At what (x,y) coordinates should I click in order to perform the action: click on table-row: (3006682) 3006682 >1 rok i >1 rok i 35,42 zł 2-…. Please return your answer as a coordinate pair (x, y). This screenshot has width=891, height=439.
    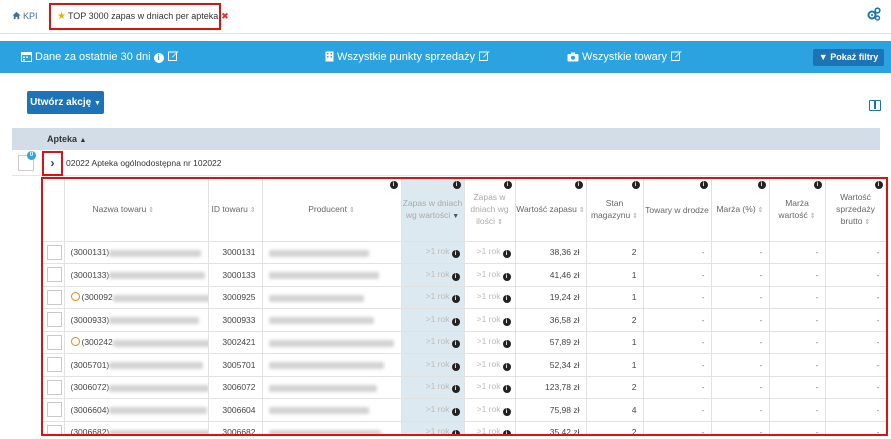
    Looking at the image, I should click on (464, 427).